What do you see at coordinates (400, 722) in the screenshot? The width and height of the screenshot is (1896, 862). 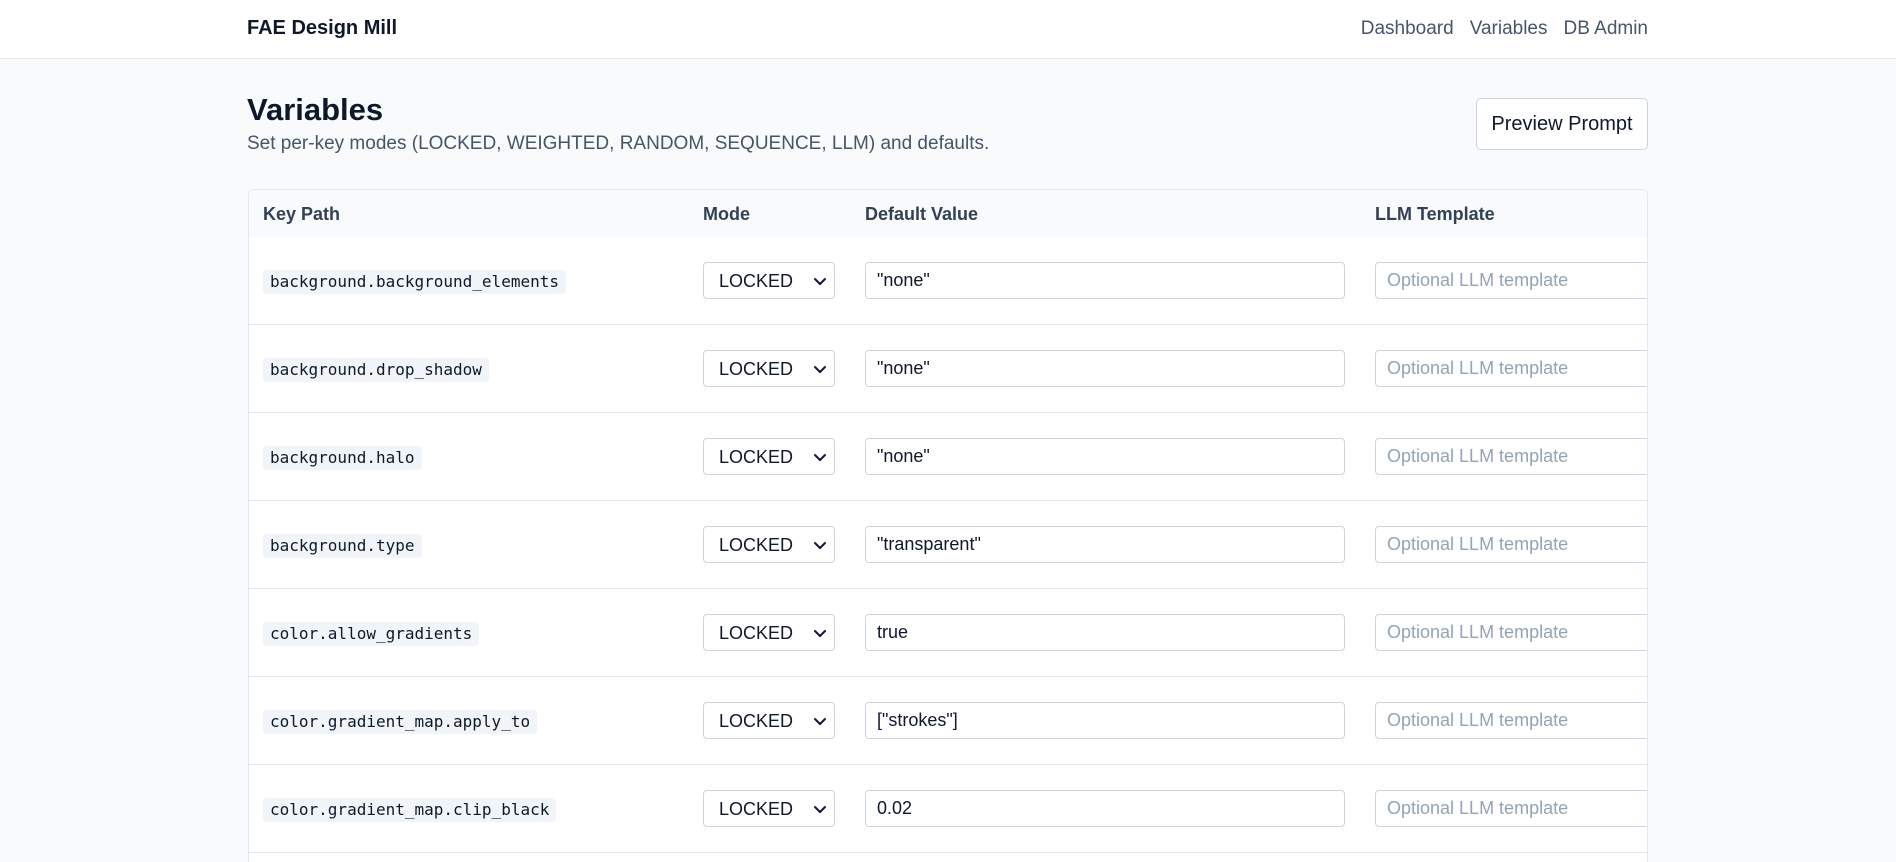 I see `key-path-code: color.gradient_map.apply_to` at bounding box center [400, 722].